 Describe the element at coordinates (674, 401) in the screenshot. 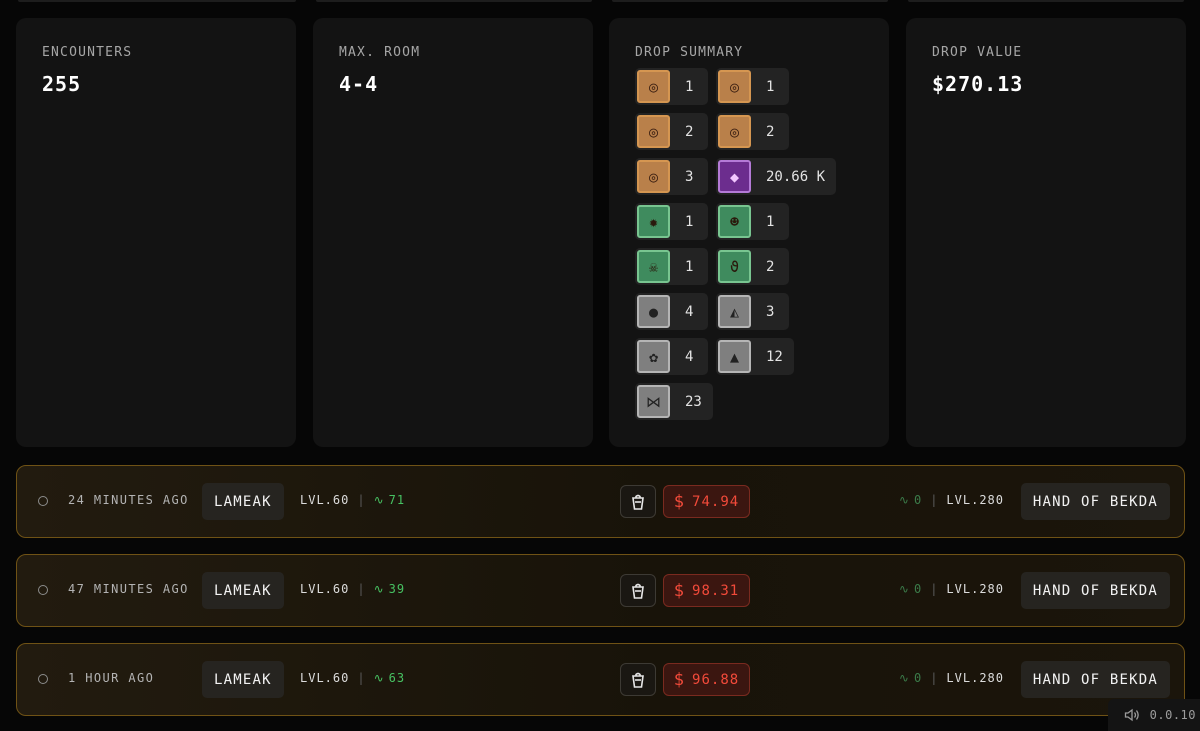

I see `drop-item: ⋈ 23` at that location.